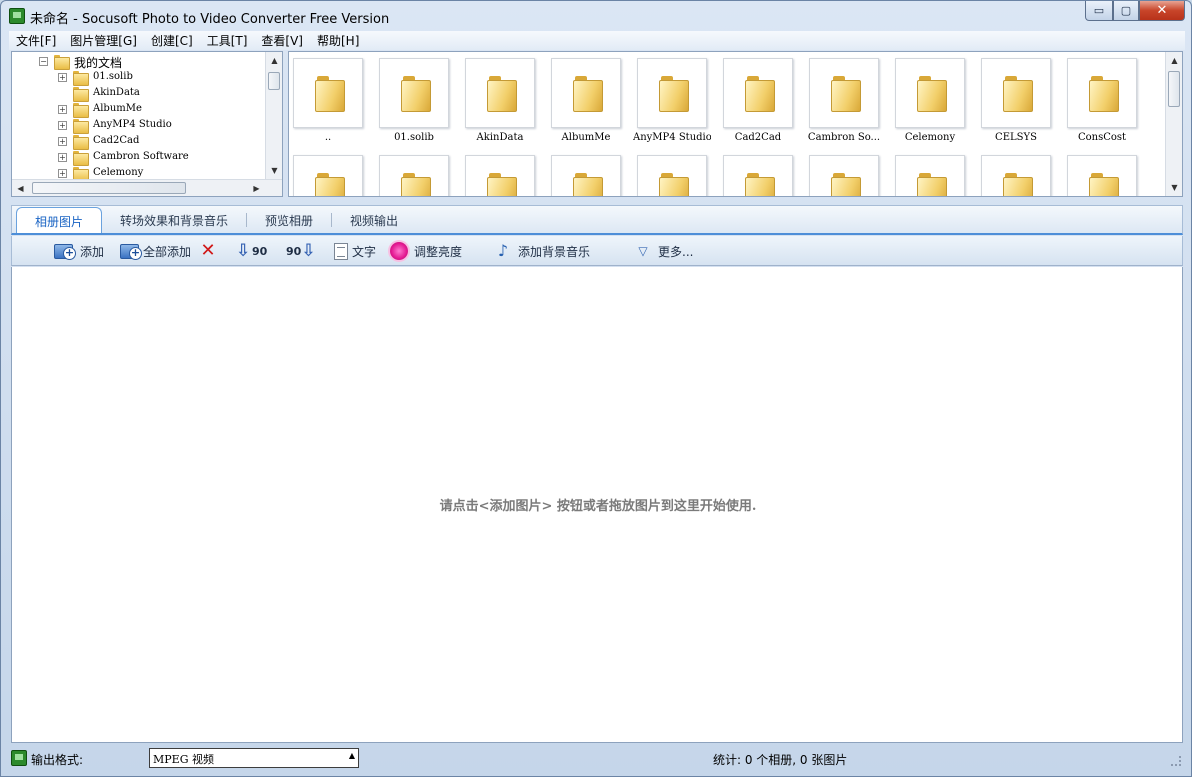 The height and width of the screenshot is (777, 1192). I want to click on minimize-button: ▭, so click(1099, 11).